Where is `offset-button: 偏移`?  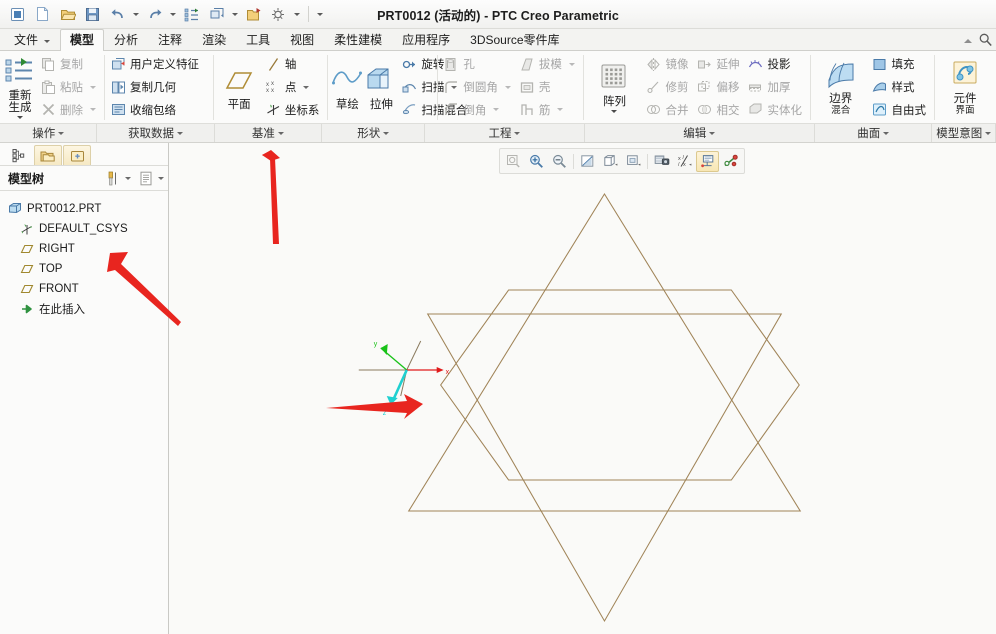
offset-button: 偏移 is located at coordinates (718, 87).